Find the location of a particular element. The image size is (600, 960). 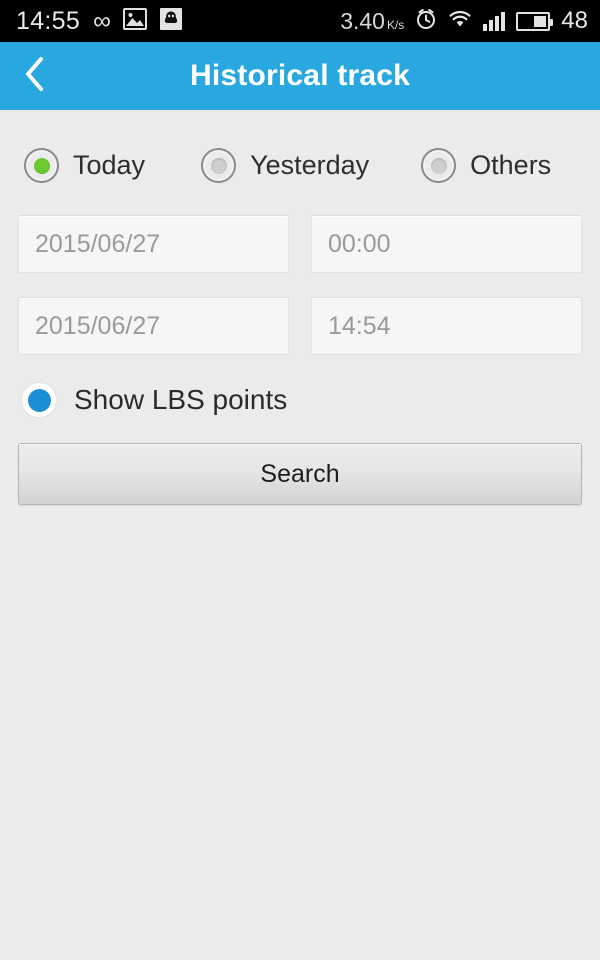

status-bar-right: 3.40 K/s 48 is located at coordinates (464, 21).